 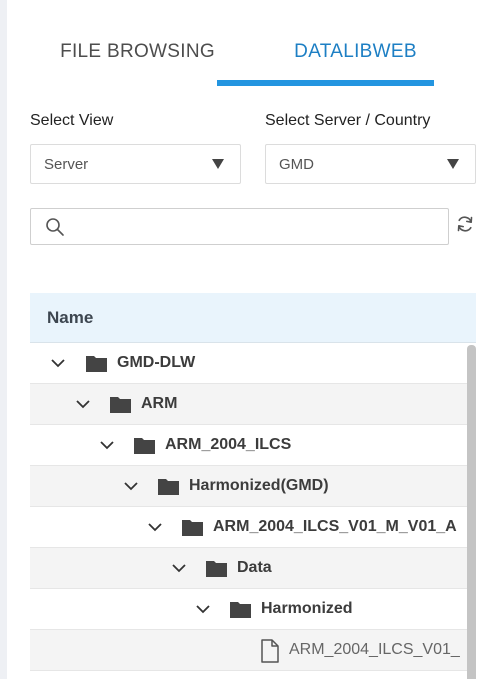 What do you see at coordinates (248, 650) in the screenshot?
I see `tree-row: ARM_2004_ILCS_V01_` at bounding box center [248, 650].